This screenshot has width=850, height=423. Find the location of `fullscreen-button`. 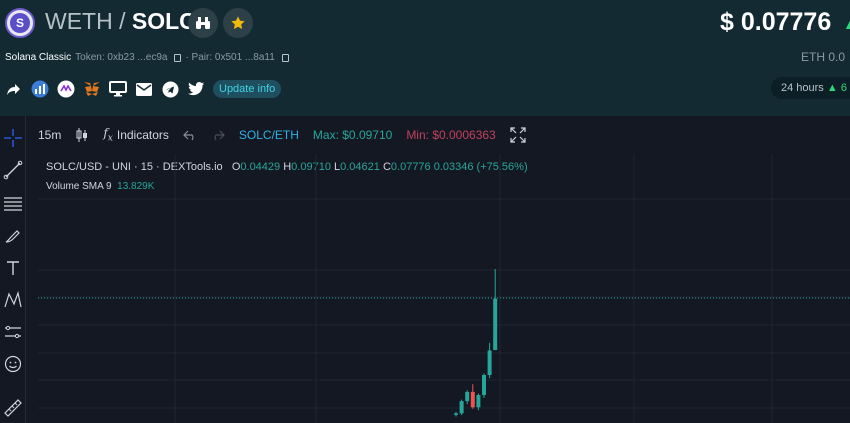

fullscreen-button is located at coordinates (518, 135).